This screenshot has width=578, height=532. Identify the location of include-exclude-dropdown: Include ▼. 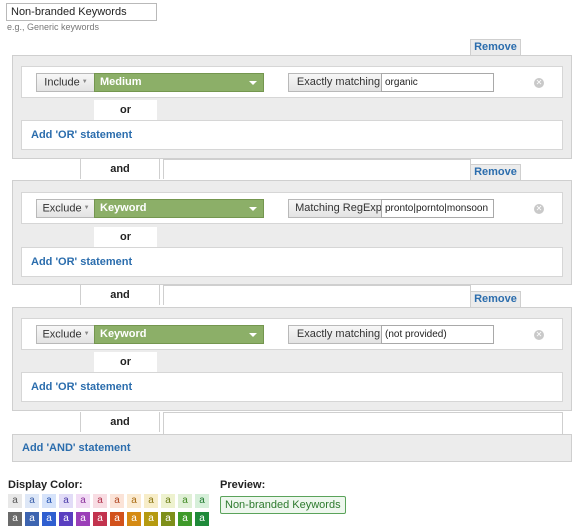
(66, 82).